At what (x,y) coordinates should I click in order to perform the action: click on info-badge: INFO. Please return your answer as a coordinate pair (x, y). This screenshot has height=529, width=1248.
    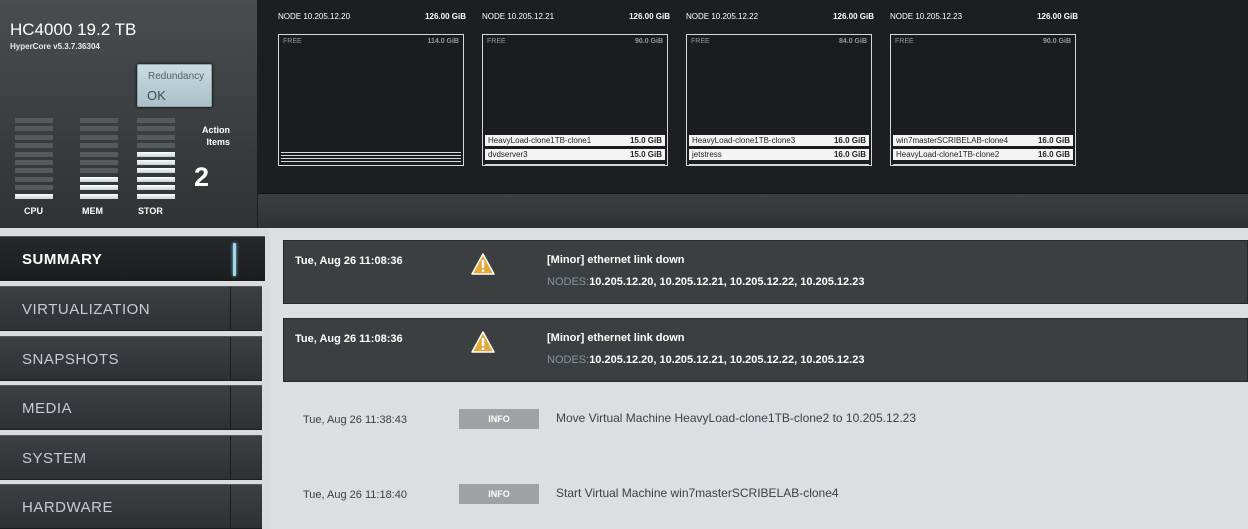
    Looking at the image, I should click on (499, 419).